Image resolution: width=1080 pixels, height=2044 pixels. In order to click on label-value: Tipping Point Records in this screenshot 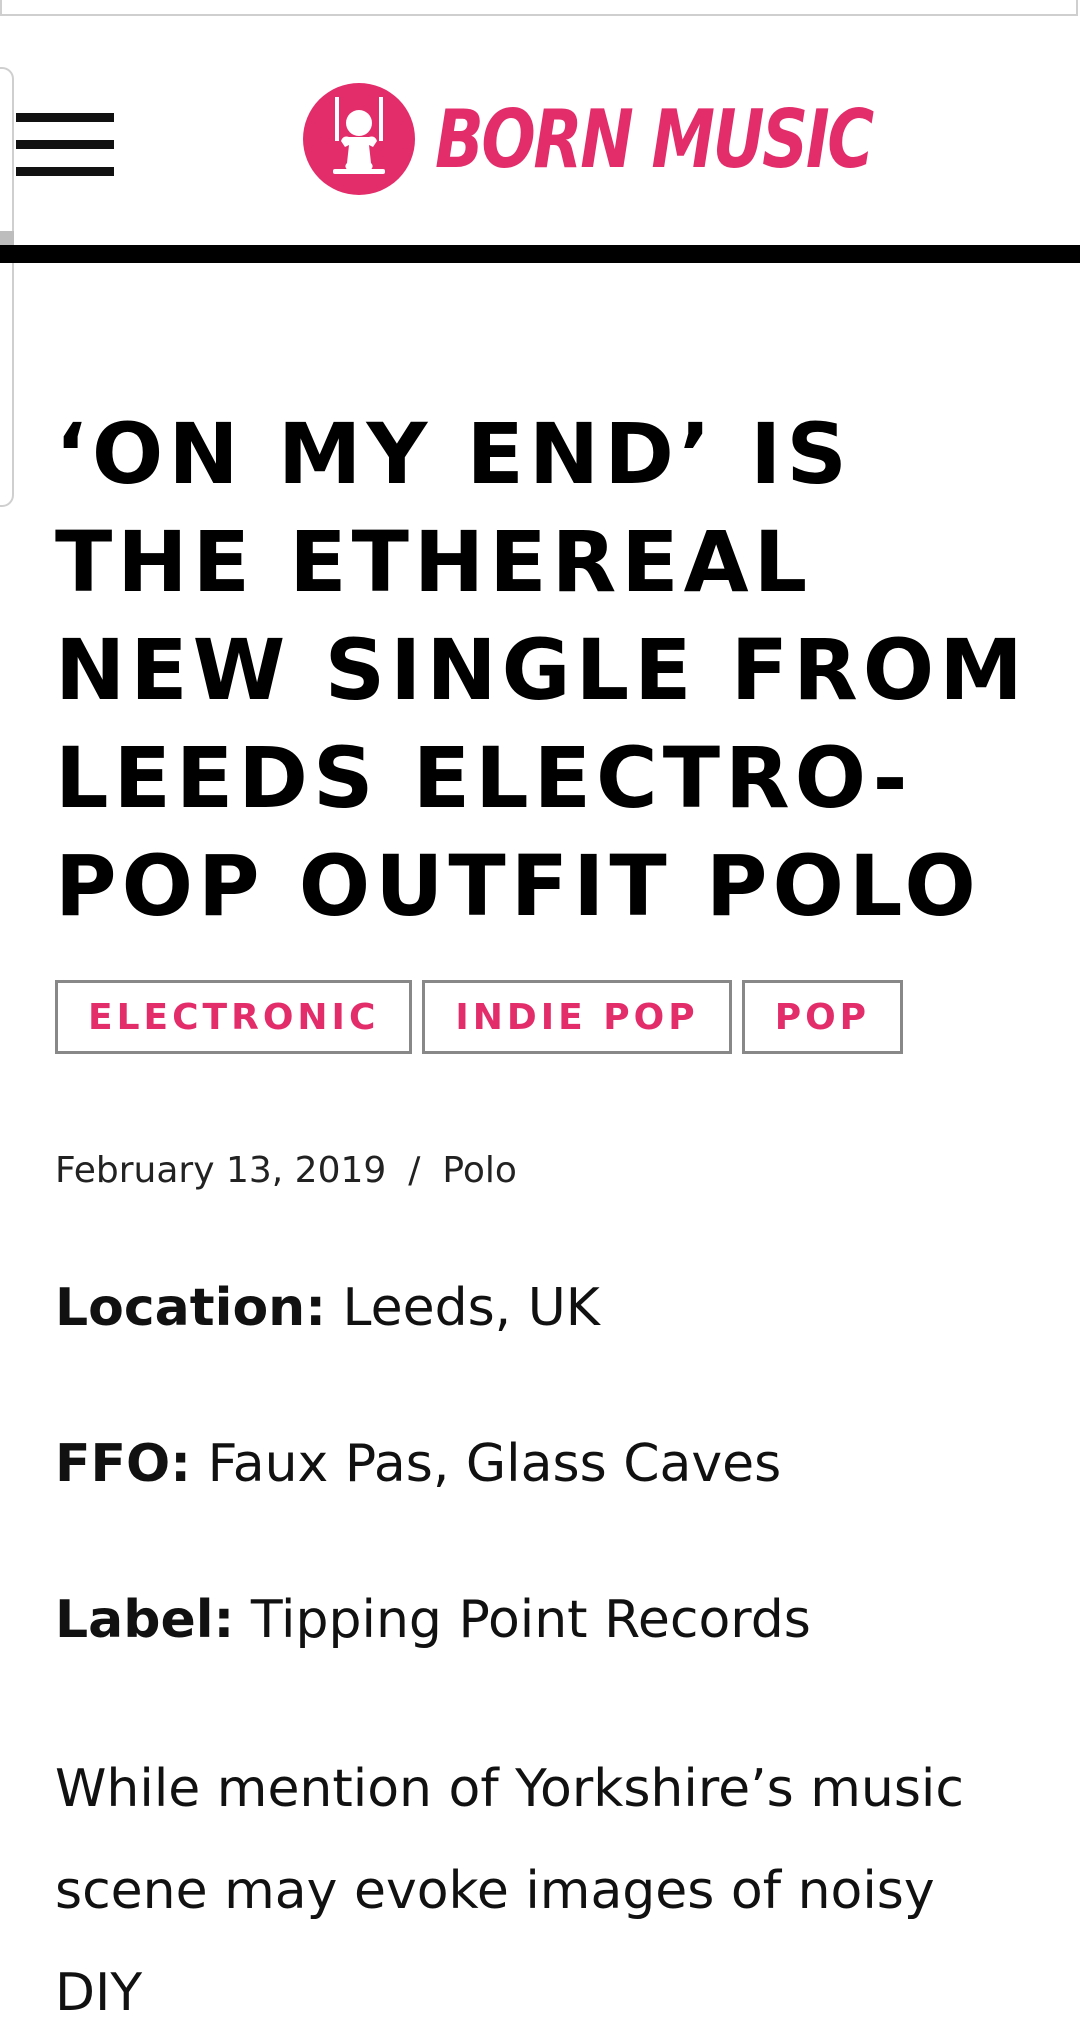, I will do `click(530, 1620)`.